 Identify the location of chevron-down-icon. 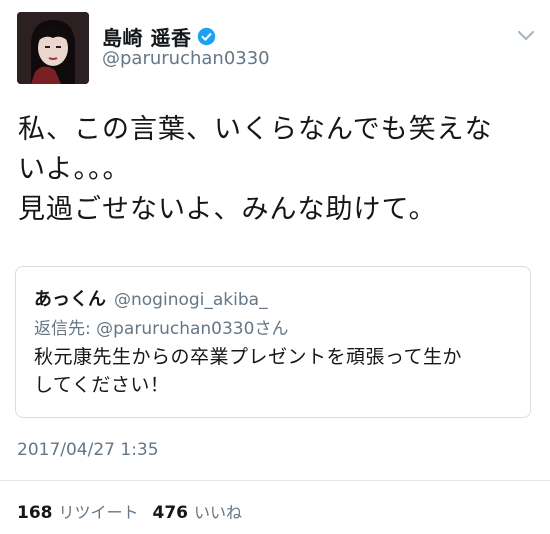
(526, 35).